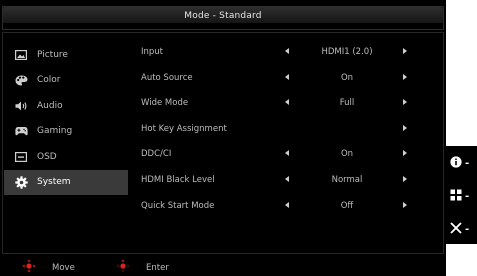 The image size is (477, 276). Describe the element at coordinates (21, 80) in the screenshot. I see `color-palette-icon` at that location.